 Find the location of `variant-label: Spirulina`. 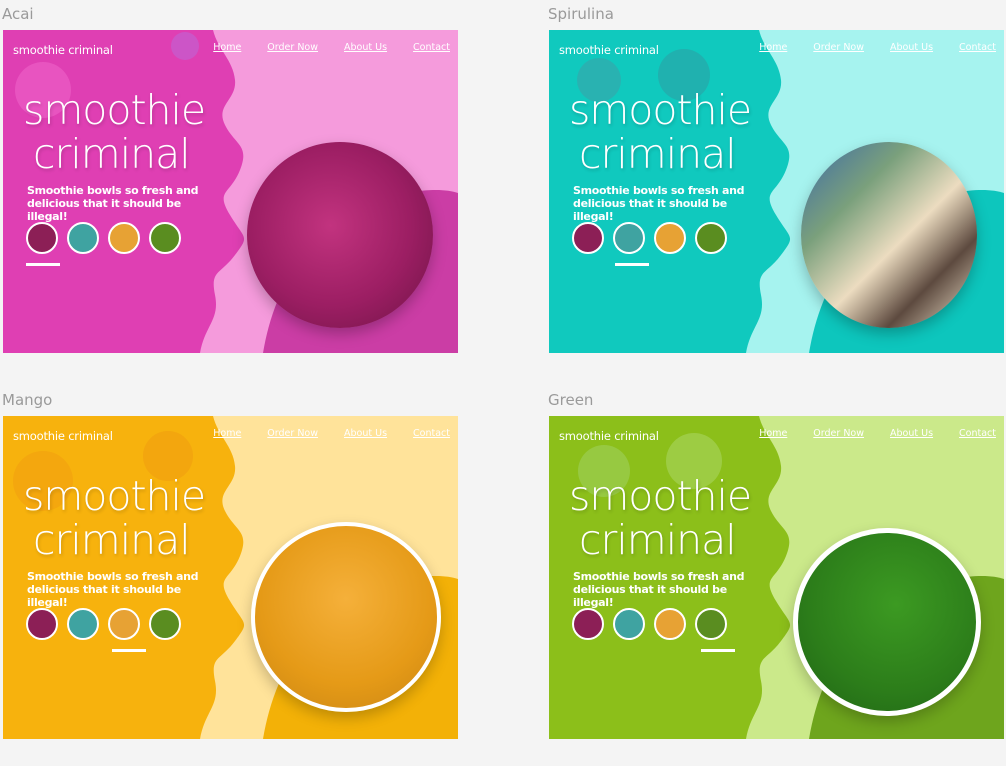

variant-label: Spirulina is located at coordinates (581, 14).